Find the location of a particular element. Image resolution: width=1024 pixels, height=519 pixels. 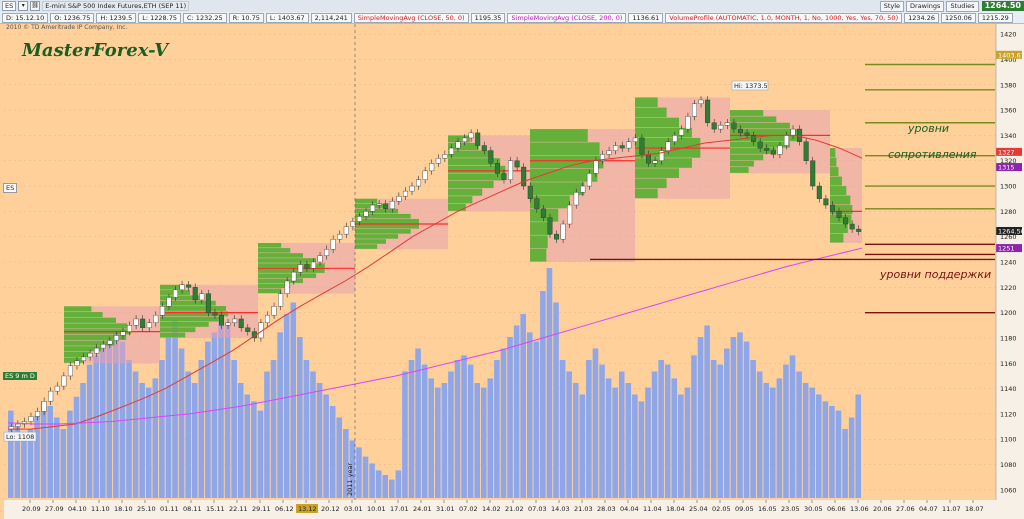

price-tick-label: 1420 is located at coordinates (1008, 35).